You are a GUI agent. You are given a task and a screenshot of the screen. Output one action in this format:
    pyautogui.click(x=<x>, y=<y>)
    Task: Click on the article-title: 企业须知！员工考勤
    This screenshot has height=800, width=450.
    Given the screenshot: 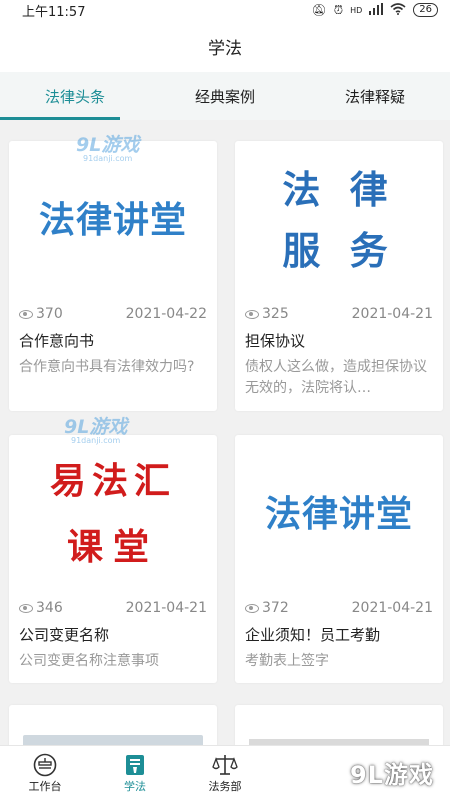 What is the action you would take?
    pyautogui.click(x=313, y=635)
    